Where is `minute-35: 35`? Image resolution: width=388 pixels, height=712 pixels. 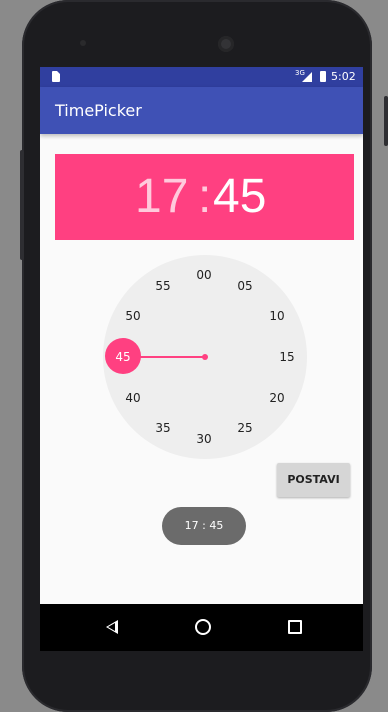
minute-35: 35 is located at coordinates (163, 428).